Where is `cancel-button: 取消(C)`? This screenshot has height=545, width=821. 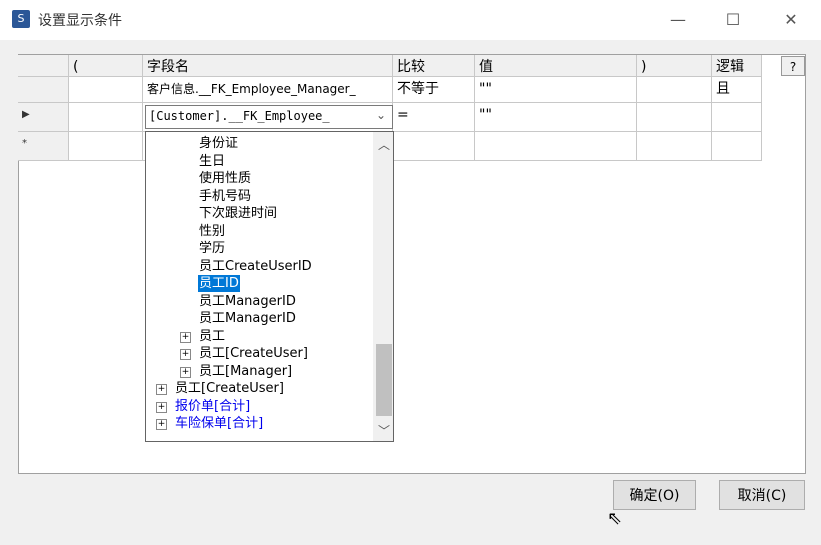 cancel-button: 取消(C) is located at coordinates (762, 495).